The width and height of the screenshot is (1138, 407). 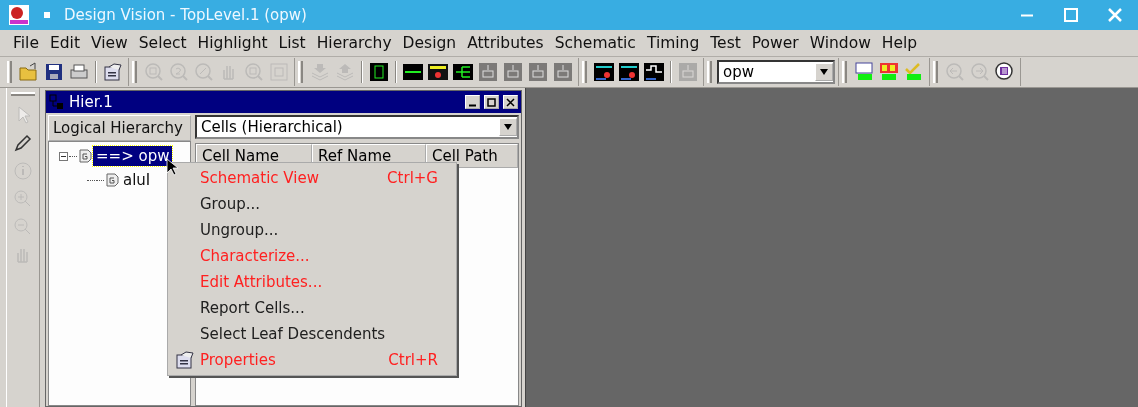 I want to click on tree-item: aluI, so click(x=137, y=180).